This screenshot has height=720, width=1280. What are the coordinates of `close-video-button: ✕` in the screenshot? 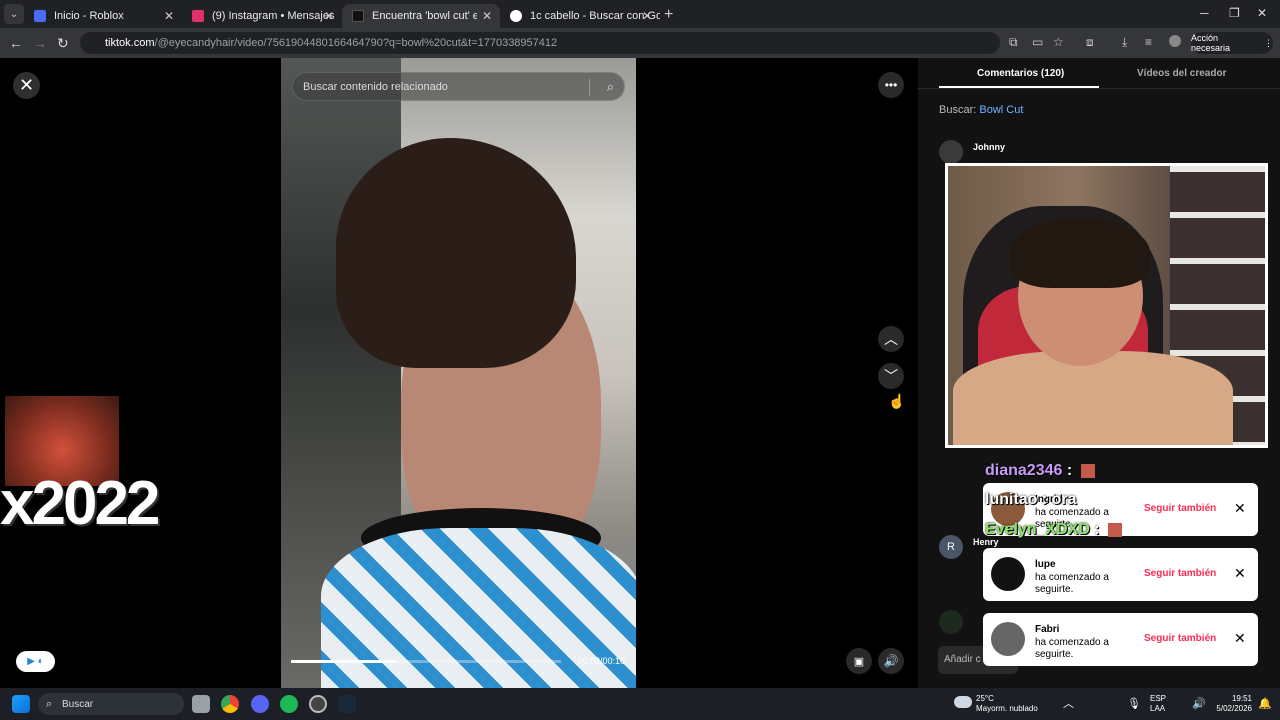 It's located at (26, 85).